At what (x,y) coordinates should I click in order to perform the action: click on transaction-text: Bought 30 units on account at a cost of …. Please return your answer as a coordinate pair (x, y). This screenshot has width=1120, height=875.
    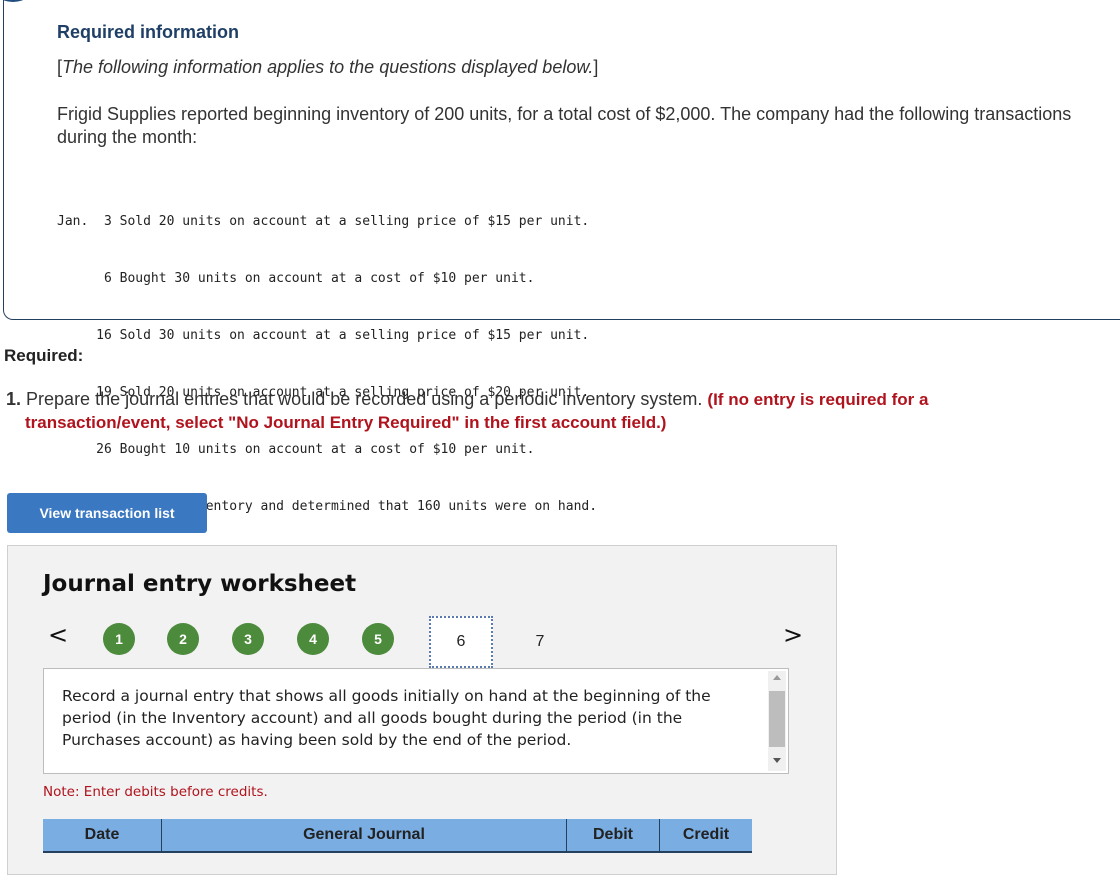
    Looking at the image, I should click on (327, 278).